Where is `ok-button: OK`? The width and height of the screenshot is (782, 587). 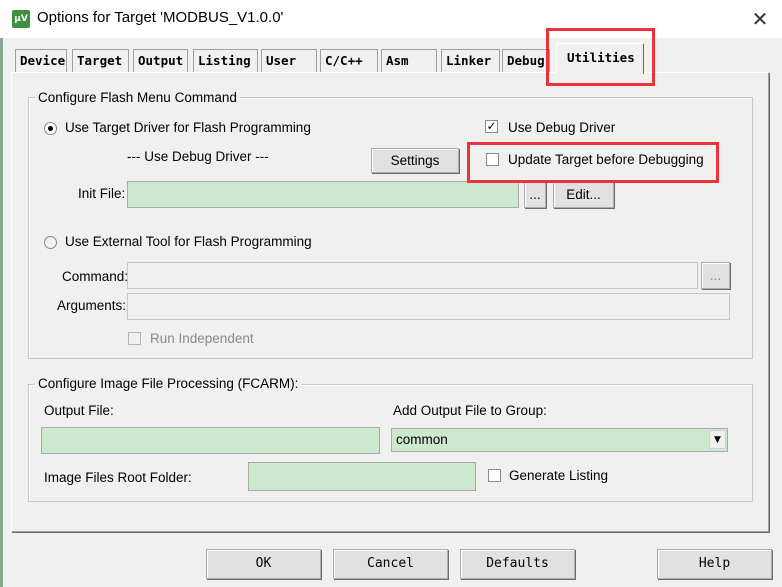
ok-button: OK is located at coordinates (263, 564).